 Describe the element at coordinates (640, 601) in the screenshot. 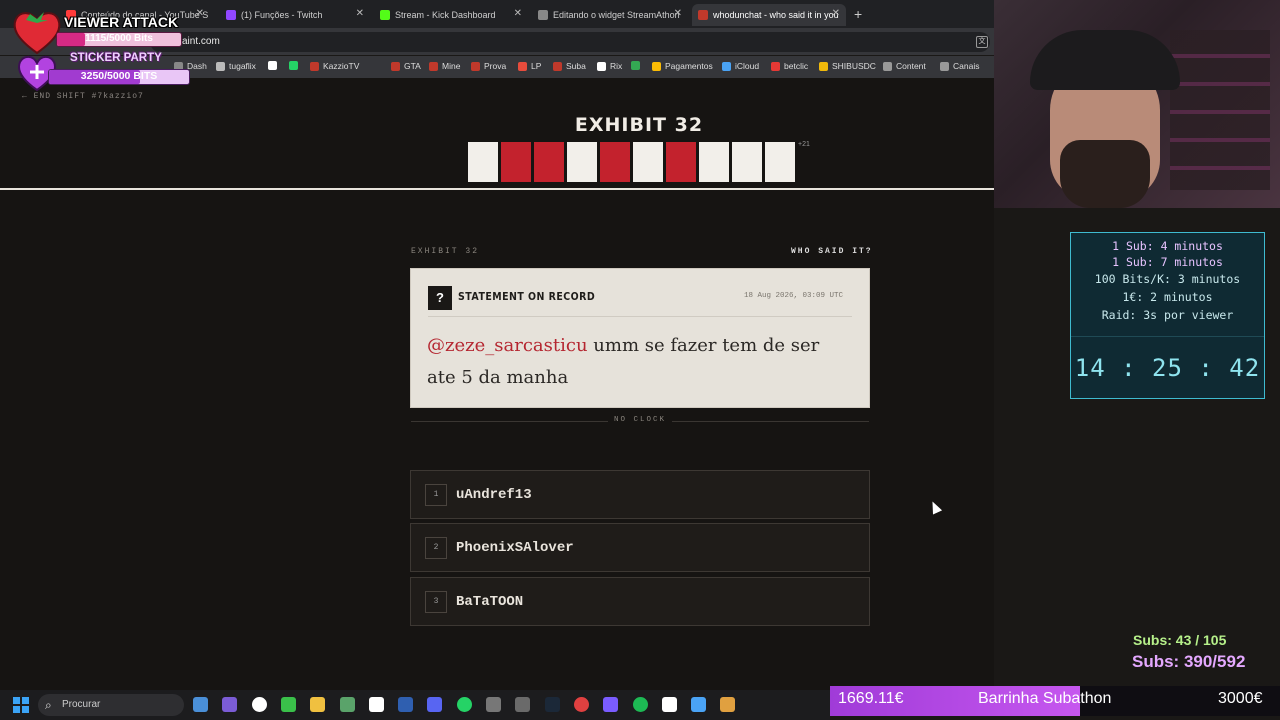

I see `answer-option-3: 3 BaTaTOON` at that location.